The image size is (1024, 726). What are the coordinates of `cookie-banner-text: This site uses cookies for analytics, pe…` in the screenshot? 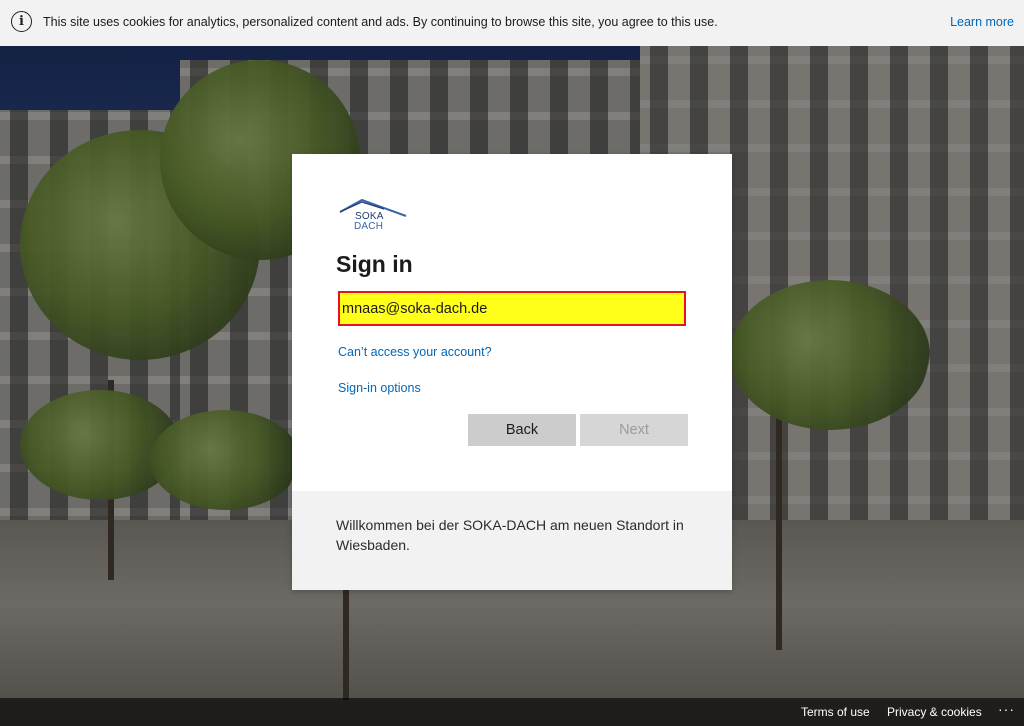 It's located at (380, 22).